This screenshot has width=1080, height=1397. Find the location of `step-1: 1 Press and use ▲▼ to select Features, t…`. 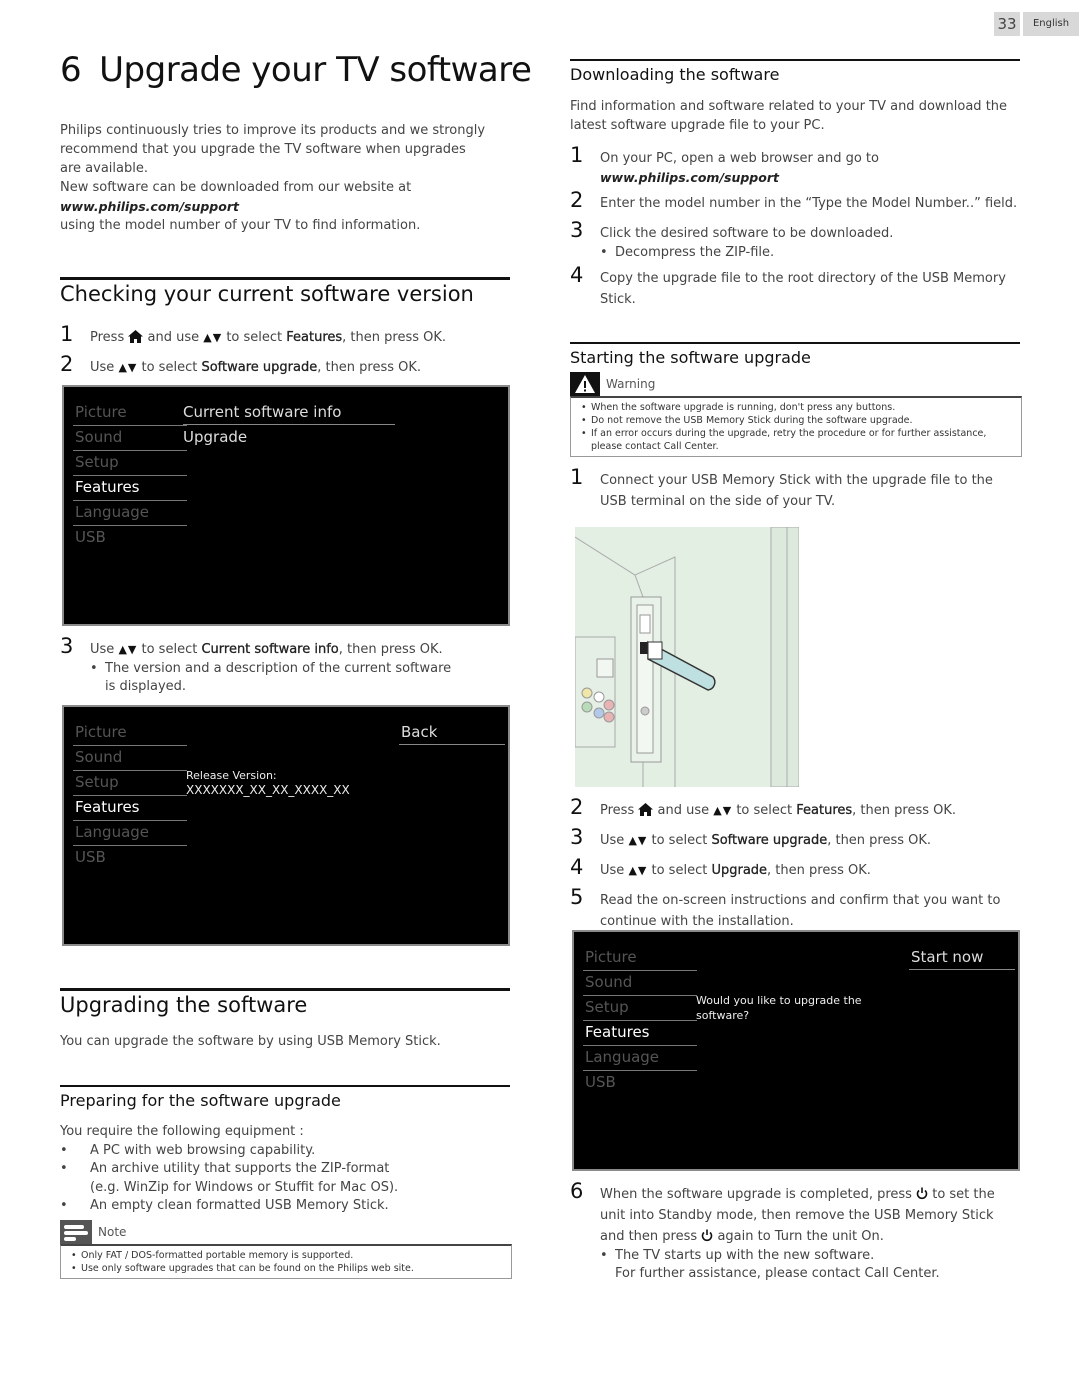

step-1: 1 Press and use ▲▼ to select Features, t… is located at coordinates (253, 334).